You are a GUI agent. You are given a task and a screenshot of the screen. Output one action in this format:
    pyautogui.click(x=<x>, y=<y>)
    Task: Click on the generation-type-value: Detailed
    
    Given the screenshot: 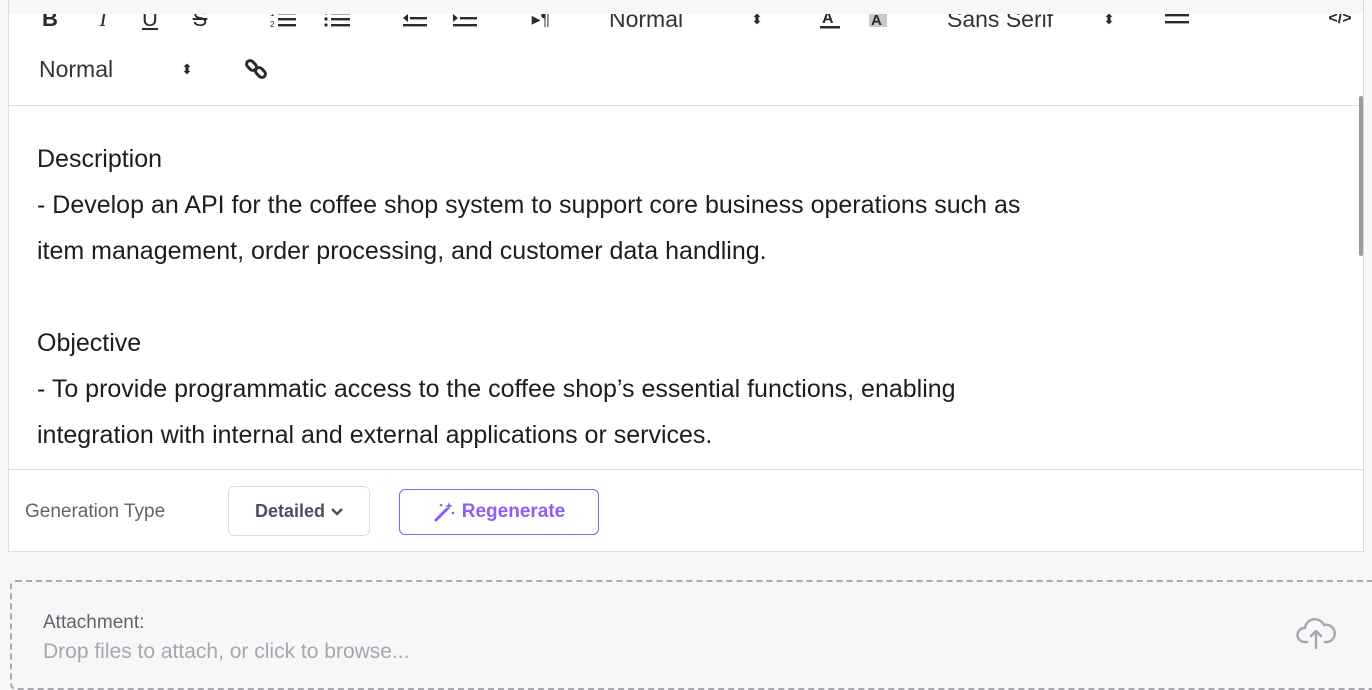 What is the action you would take?
    pyautogui.click(x=290, y=510)
    